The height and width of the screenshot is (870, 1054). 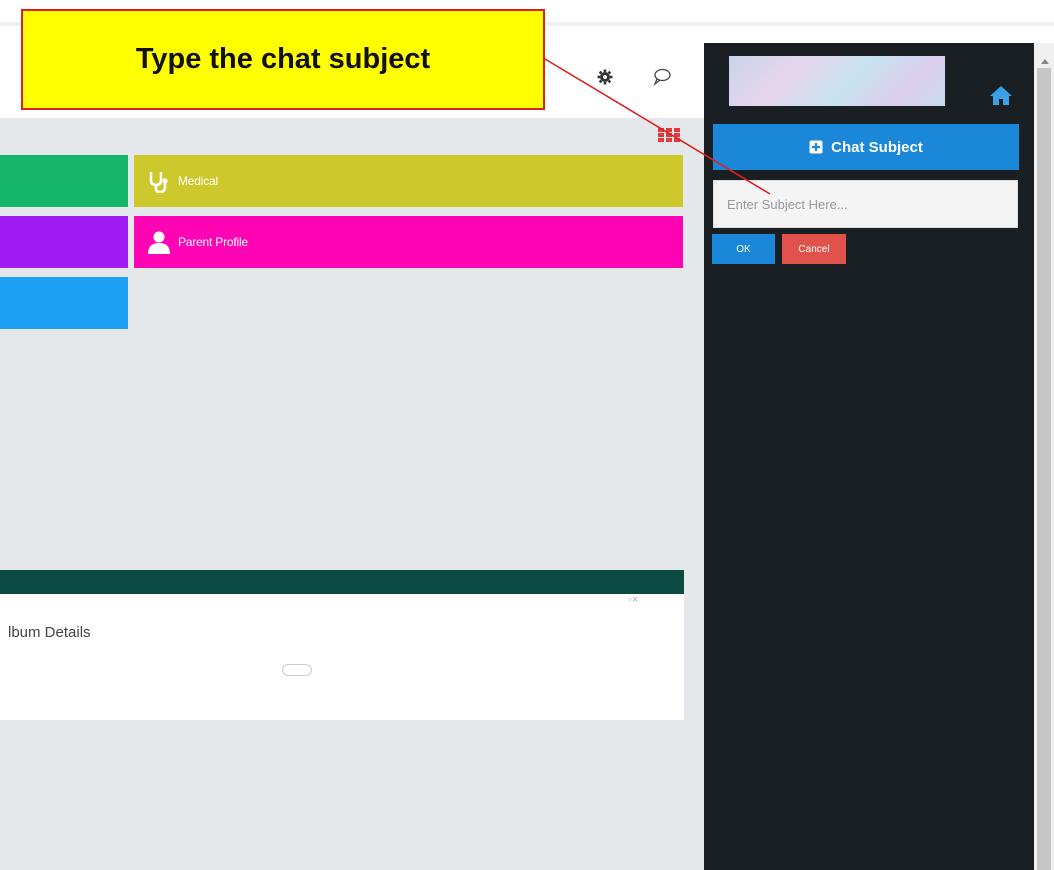 I want to click on tile-blue, so click(x=64, y=303).